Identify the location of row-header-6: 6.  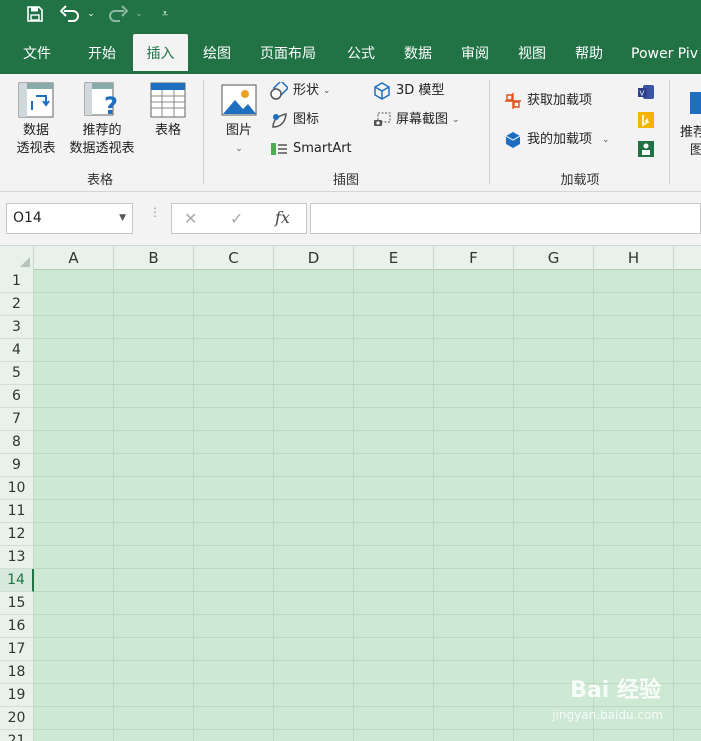
(17, 396).